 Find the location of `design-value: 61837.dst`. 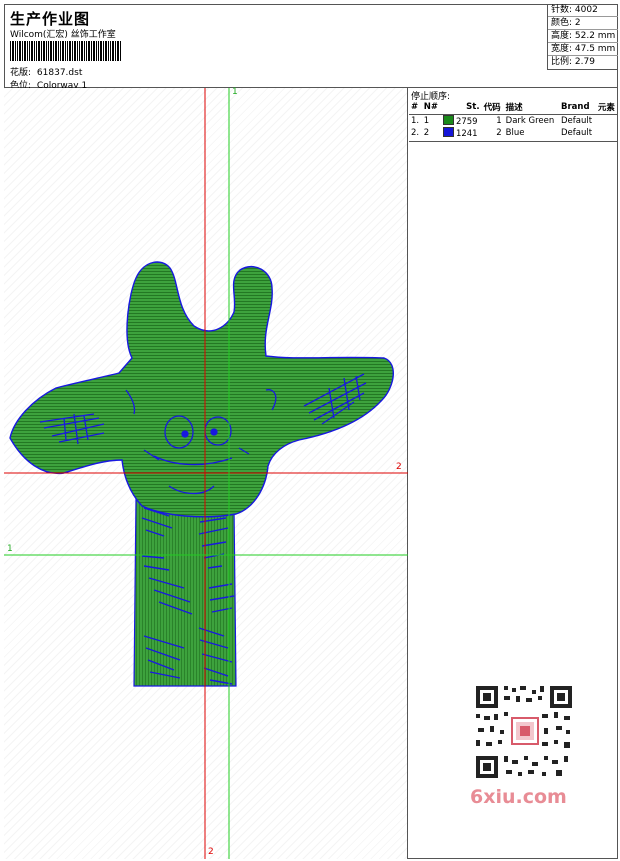

design-value: 61837.dst is located at coordinates (59, 73).